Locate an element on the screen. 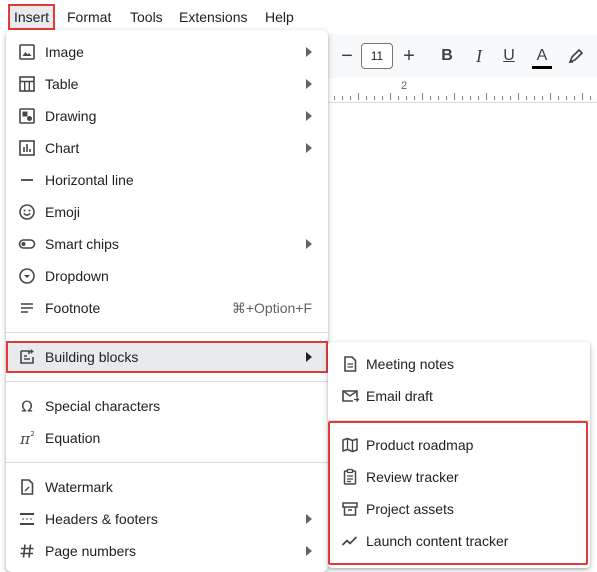 The height and width of the screenshot is (572, 597). menu-insert: Insert is located at coordinates (32, 17).